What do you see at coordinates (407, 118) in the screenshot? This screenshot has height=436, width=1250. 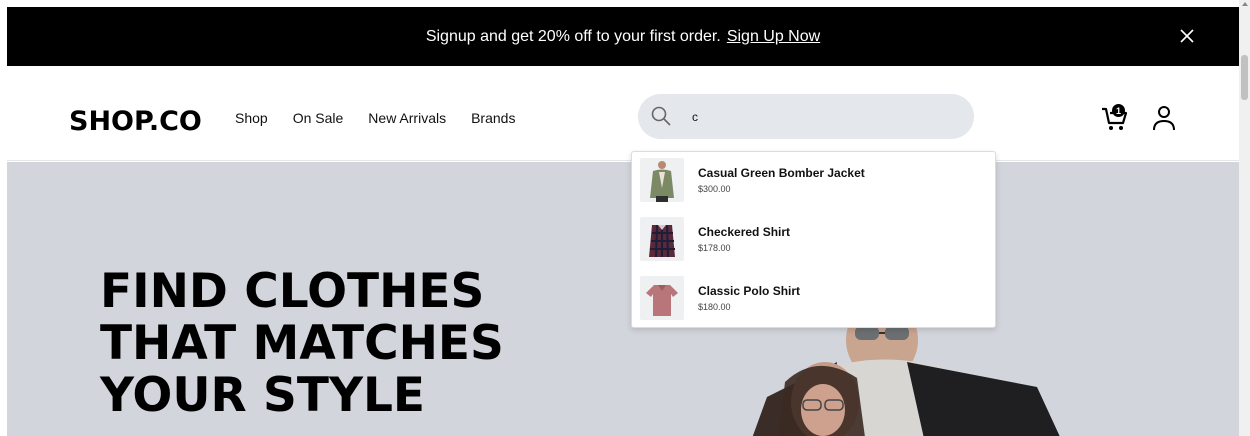 I see `nav-item-new-arrivals: New Arrivals` at bounding box center [407, 118].